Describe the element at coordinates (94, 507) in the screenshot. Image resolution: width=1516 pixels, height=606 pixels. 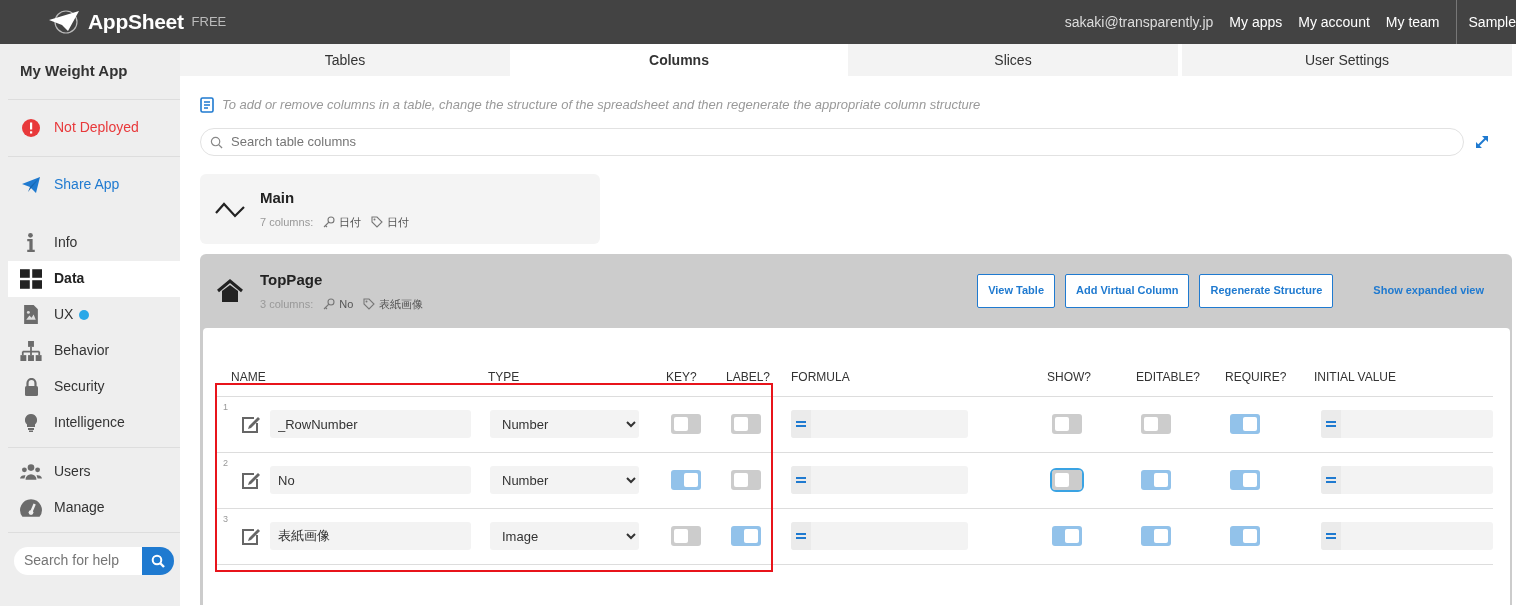
I see `sidebar-item: Manage` at that location.